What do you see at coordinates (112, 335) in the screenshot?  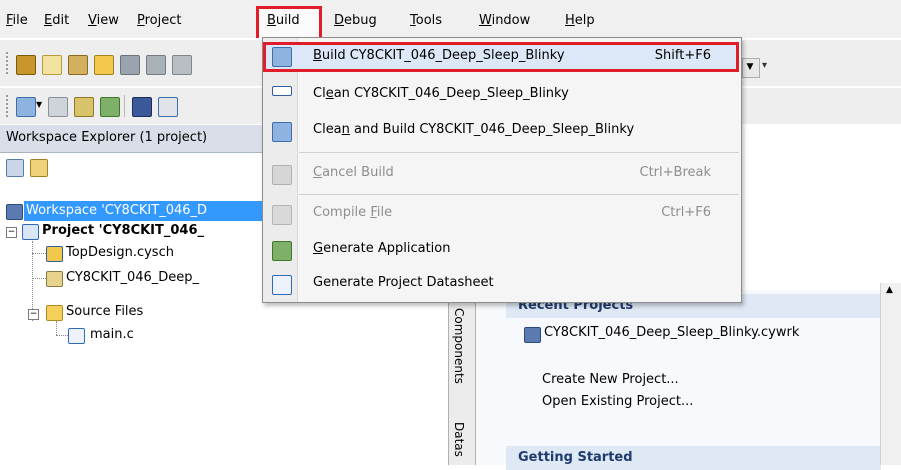 I see `tree-item-main-c: main.c` at bounding box center [112, 335].